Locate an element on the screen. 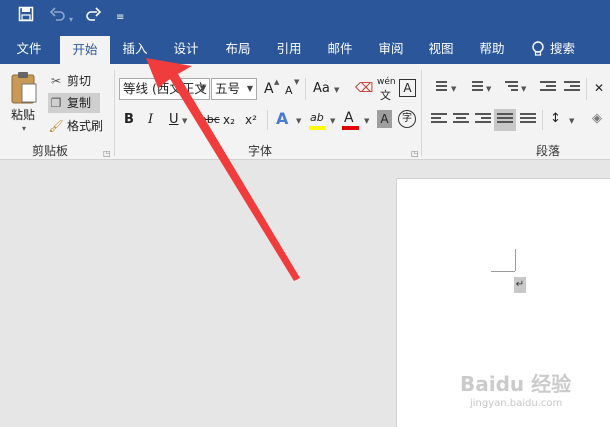 This screenshot has height=427, width=610. red-arrow-icon is located at coordinates (223, 169).